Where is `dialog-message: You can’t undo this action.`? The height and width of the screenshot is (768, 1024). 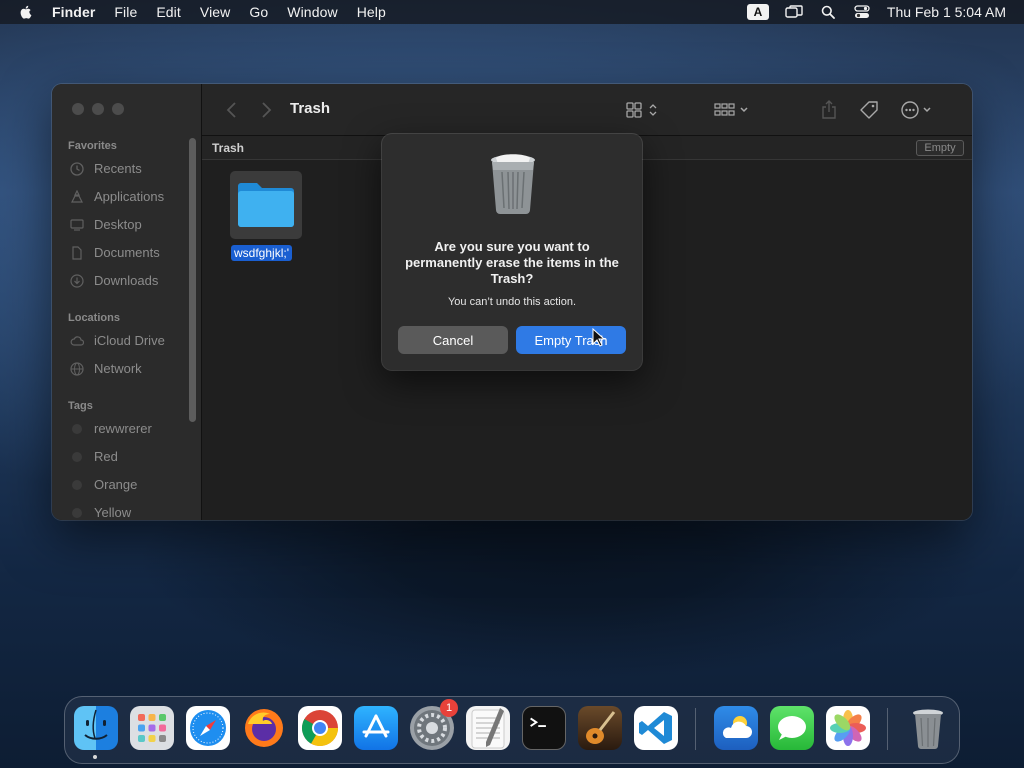
dialog-message: You can’t undo this action. is located at coordinates (512, 302).